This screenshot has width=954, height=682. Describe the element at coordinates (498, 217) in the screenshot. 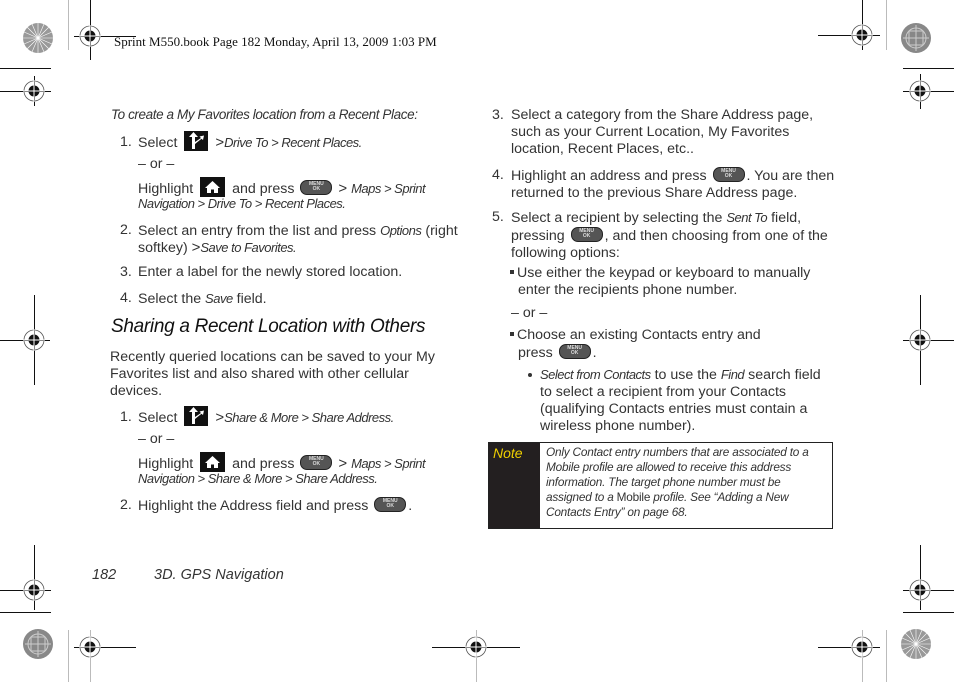

I see `step-number: 5.` at that location.